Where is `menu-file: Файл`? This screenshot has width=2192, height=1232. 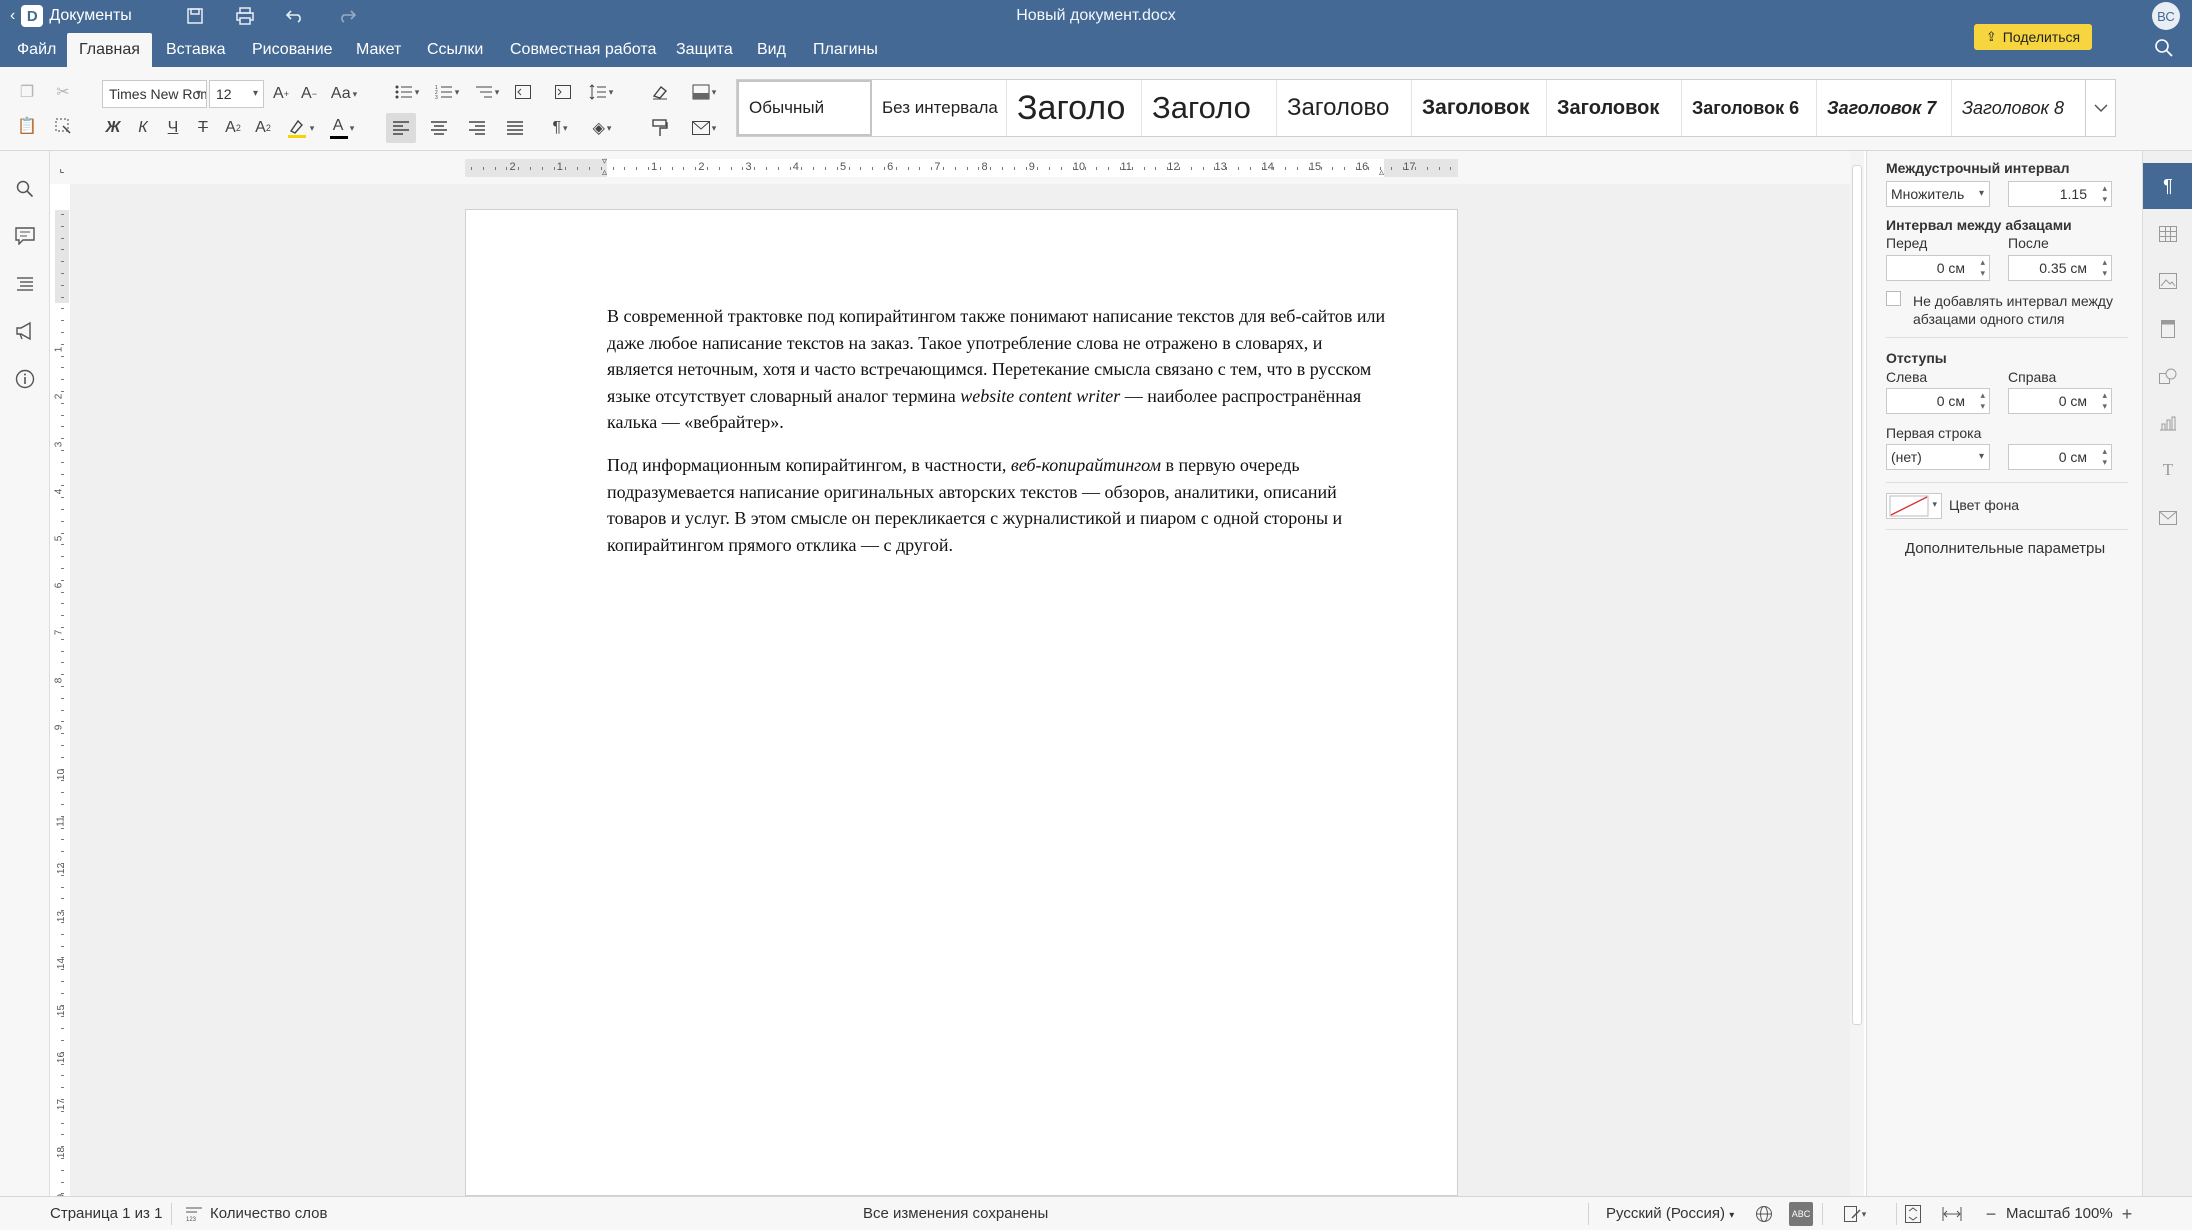
menu-file: Файл is located at coordinates (36, 50).